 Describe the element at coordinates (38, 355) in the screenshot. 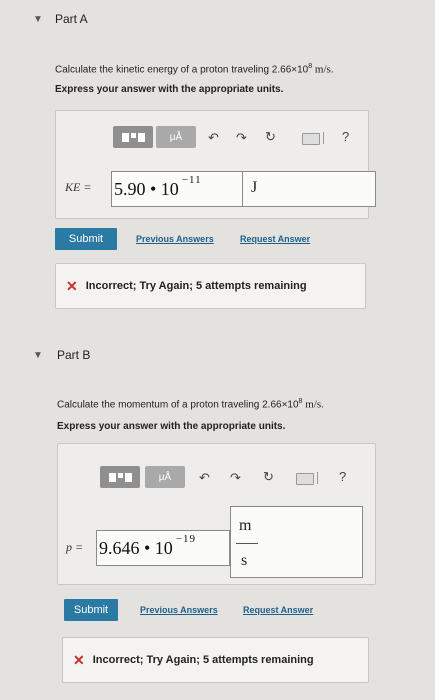

I see `part-b-collapse-caret: ▼` at that location.